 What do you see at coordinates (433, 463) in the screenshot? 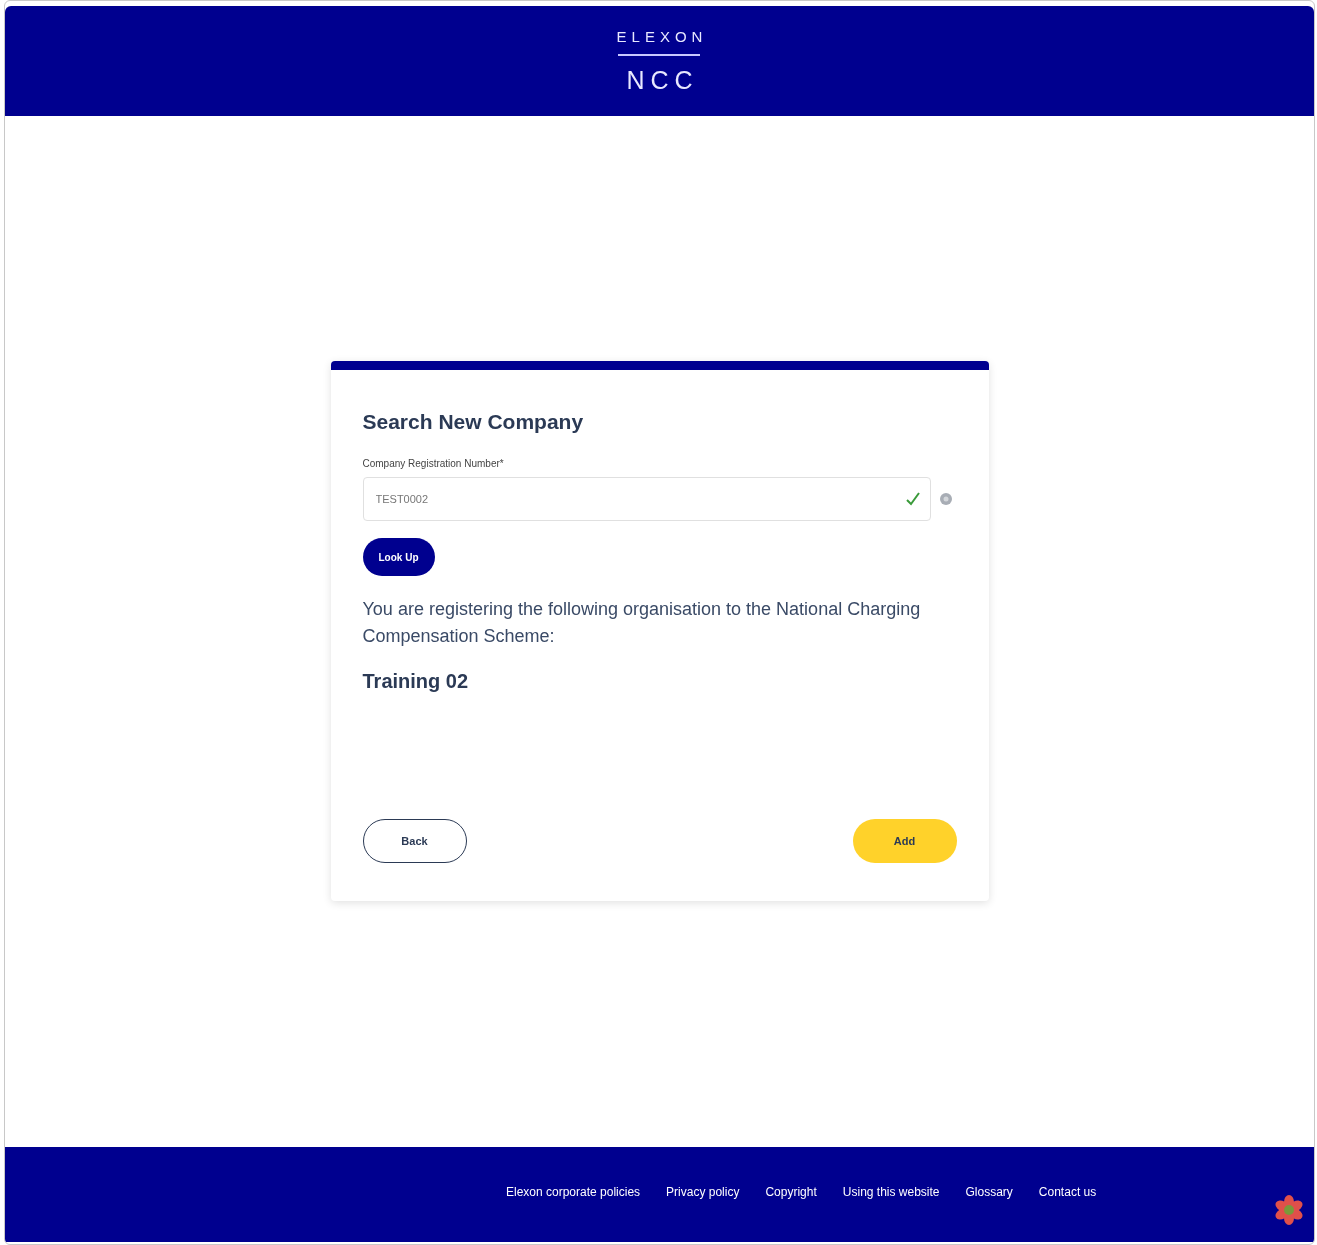
I see `field-label: Company Registration Number*` at bounding box center [433, 463].